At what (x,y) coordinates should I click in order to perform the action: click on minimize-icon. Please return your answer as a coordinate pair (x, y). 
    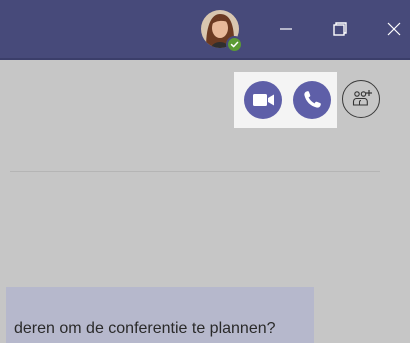
    Looking at the image, I should click on (286, 29).